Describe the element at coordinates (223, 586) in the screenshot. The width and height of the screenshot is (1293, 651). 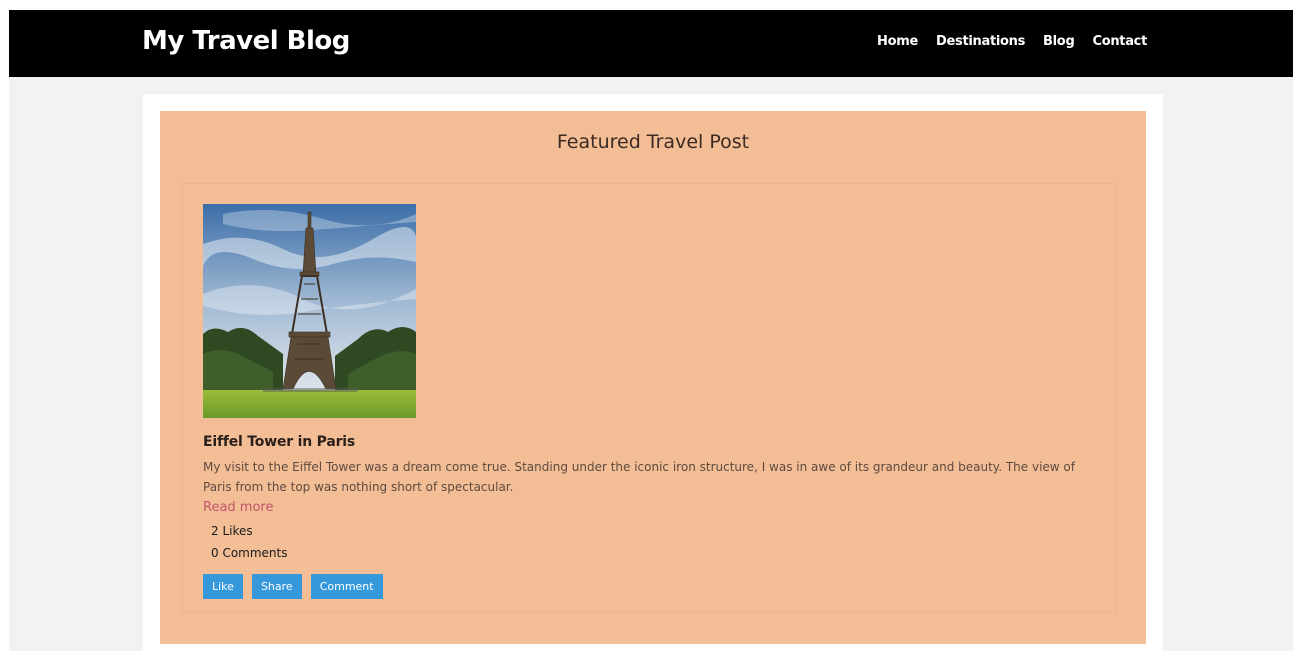
I see `like-button: Like` at that location.